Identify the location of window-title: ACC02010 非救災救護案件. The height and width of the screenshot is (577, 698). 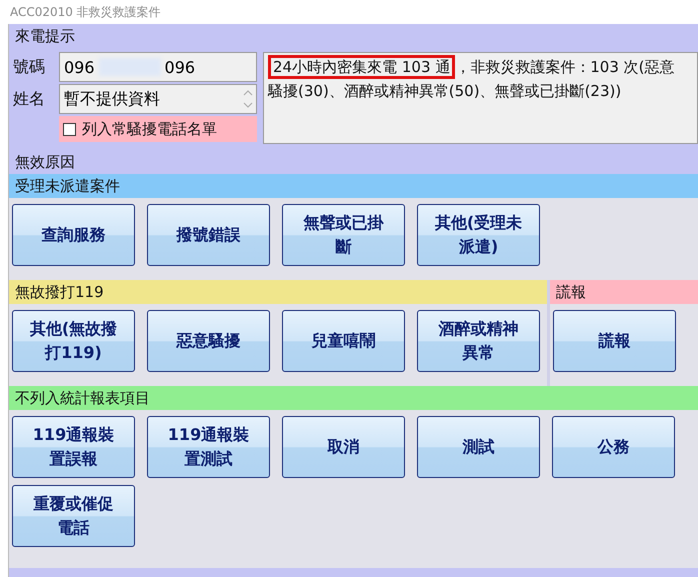
(85, 12).